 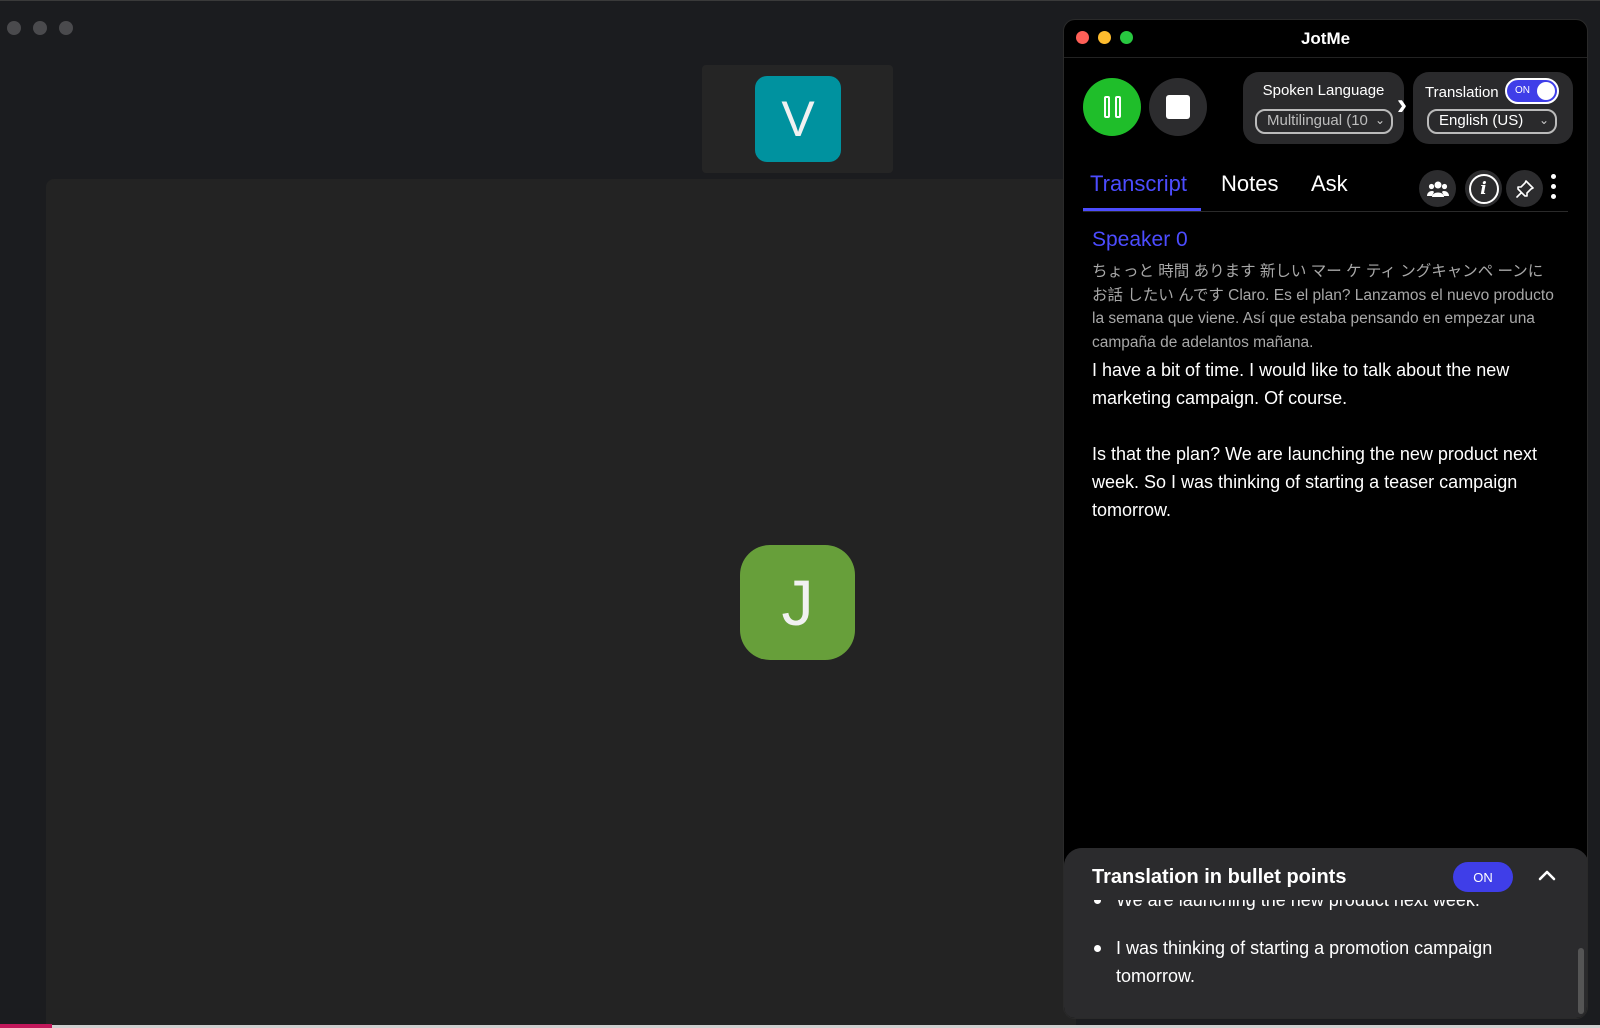 What do you see at coordinates (1493, 108) in the screenshot?
I see `translation-box: Translation ON English (US) ⌄` at bounding box center [1493, 108].